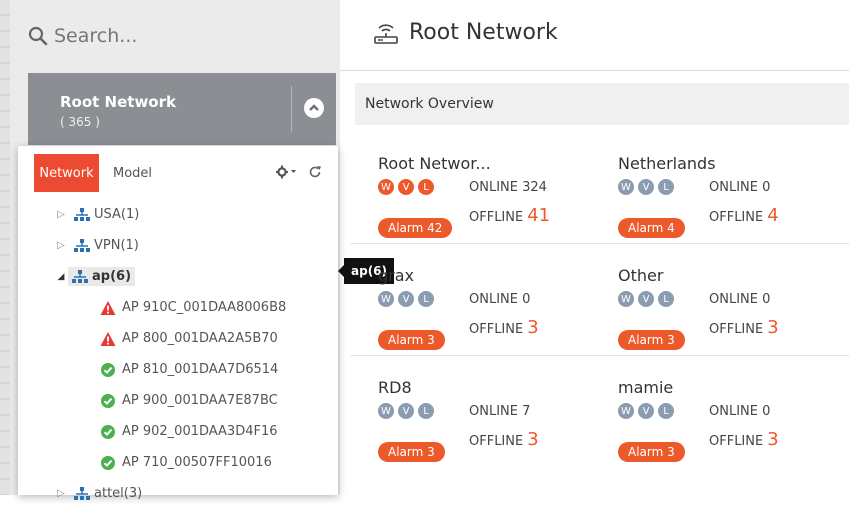 The width and height of the screenshot is (849, 509). I want to click on tree-node-label: ap(6), so click(112, 276).